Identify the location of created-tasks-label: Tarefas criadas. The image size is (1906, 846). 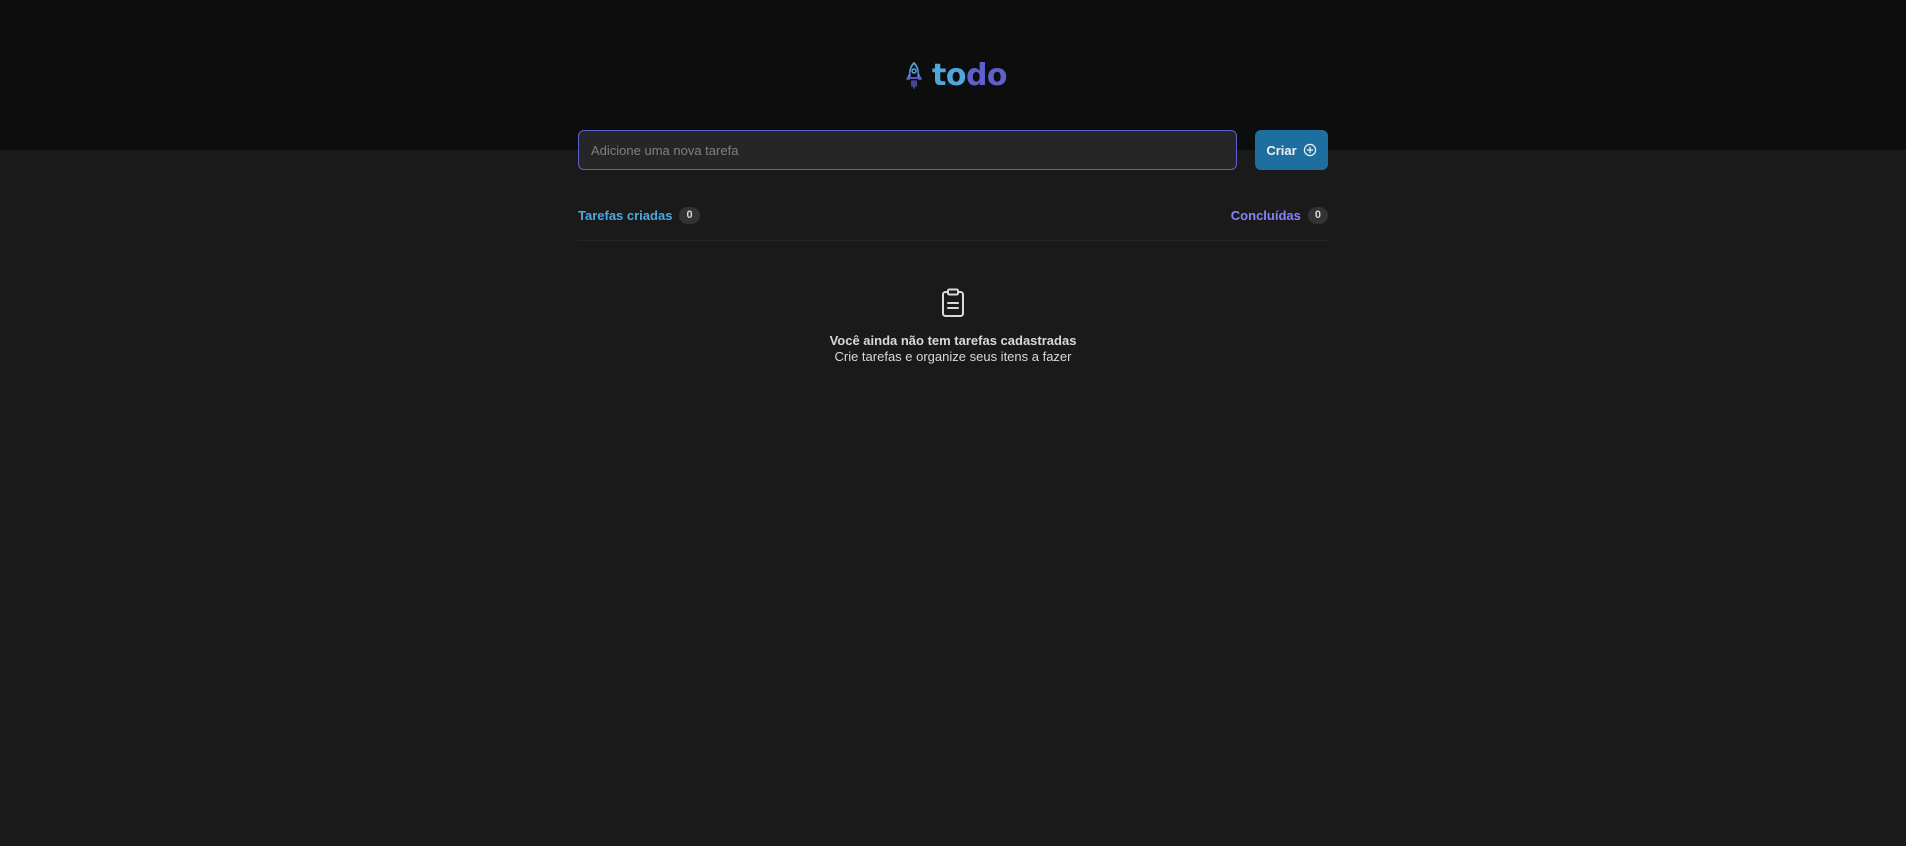
(625, 215).